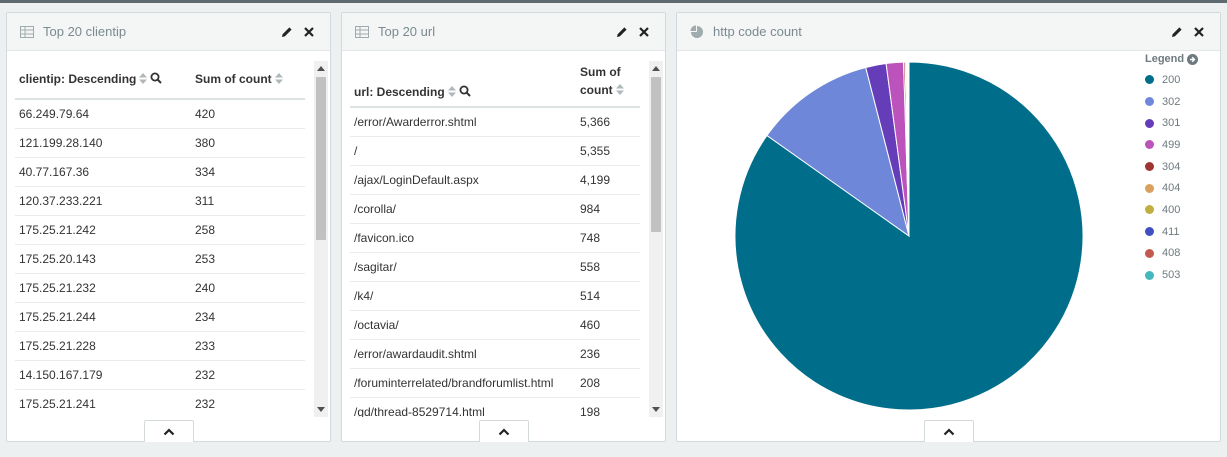 The image size is (1227, 457). I want to click on table-cell-key: 120.37.233.221, so click(103, 201).